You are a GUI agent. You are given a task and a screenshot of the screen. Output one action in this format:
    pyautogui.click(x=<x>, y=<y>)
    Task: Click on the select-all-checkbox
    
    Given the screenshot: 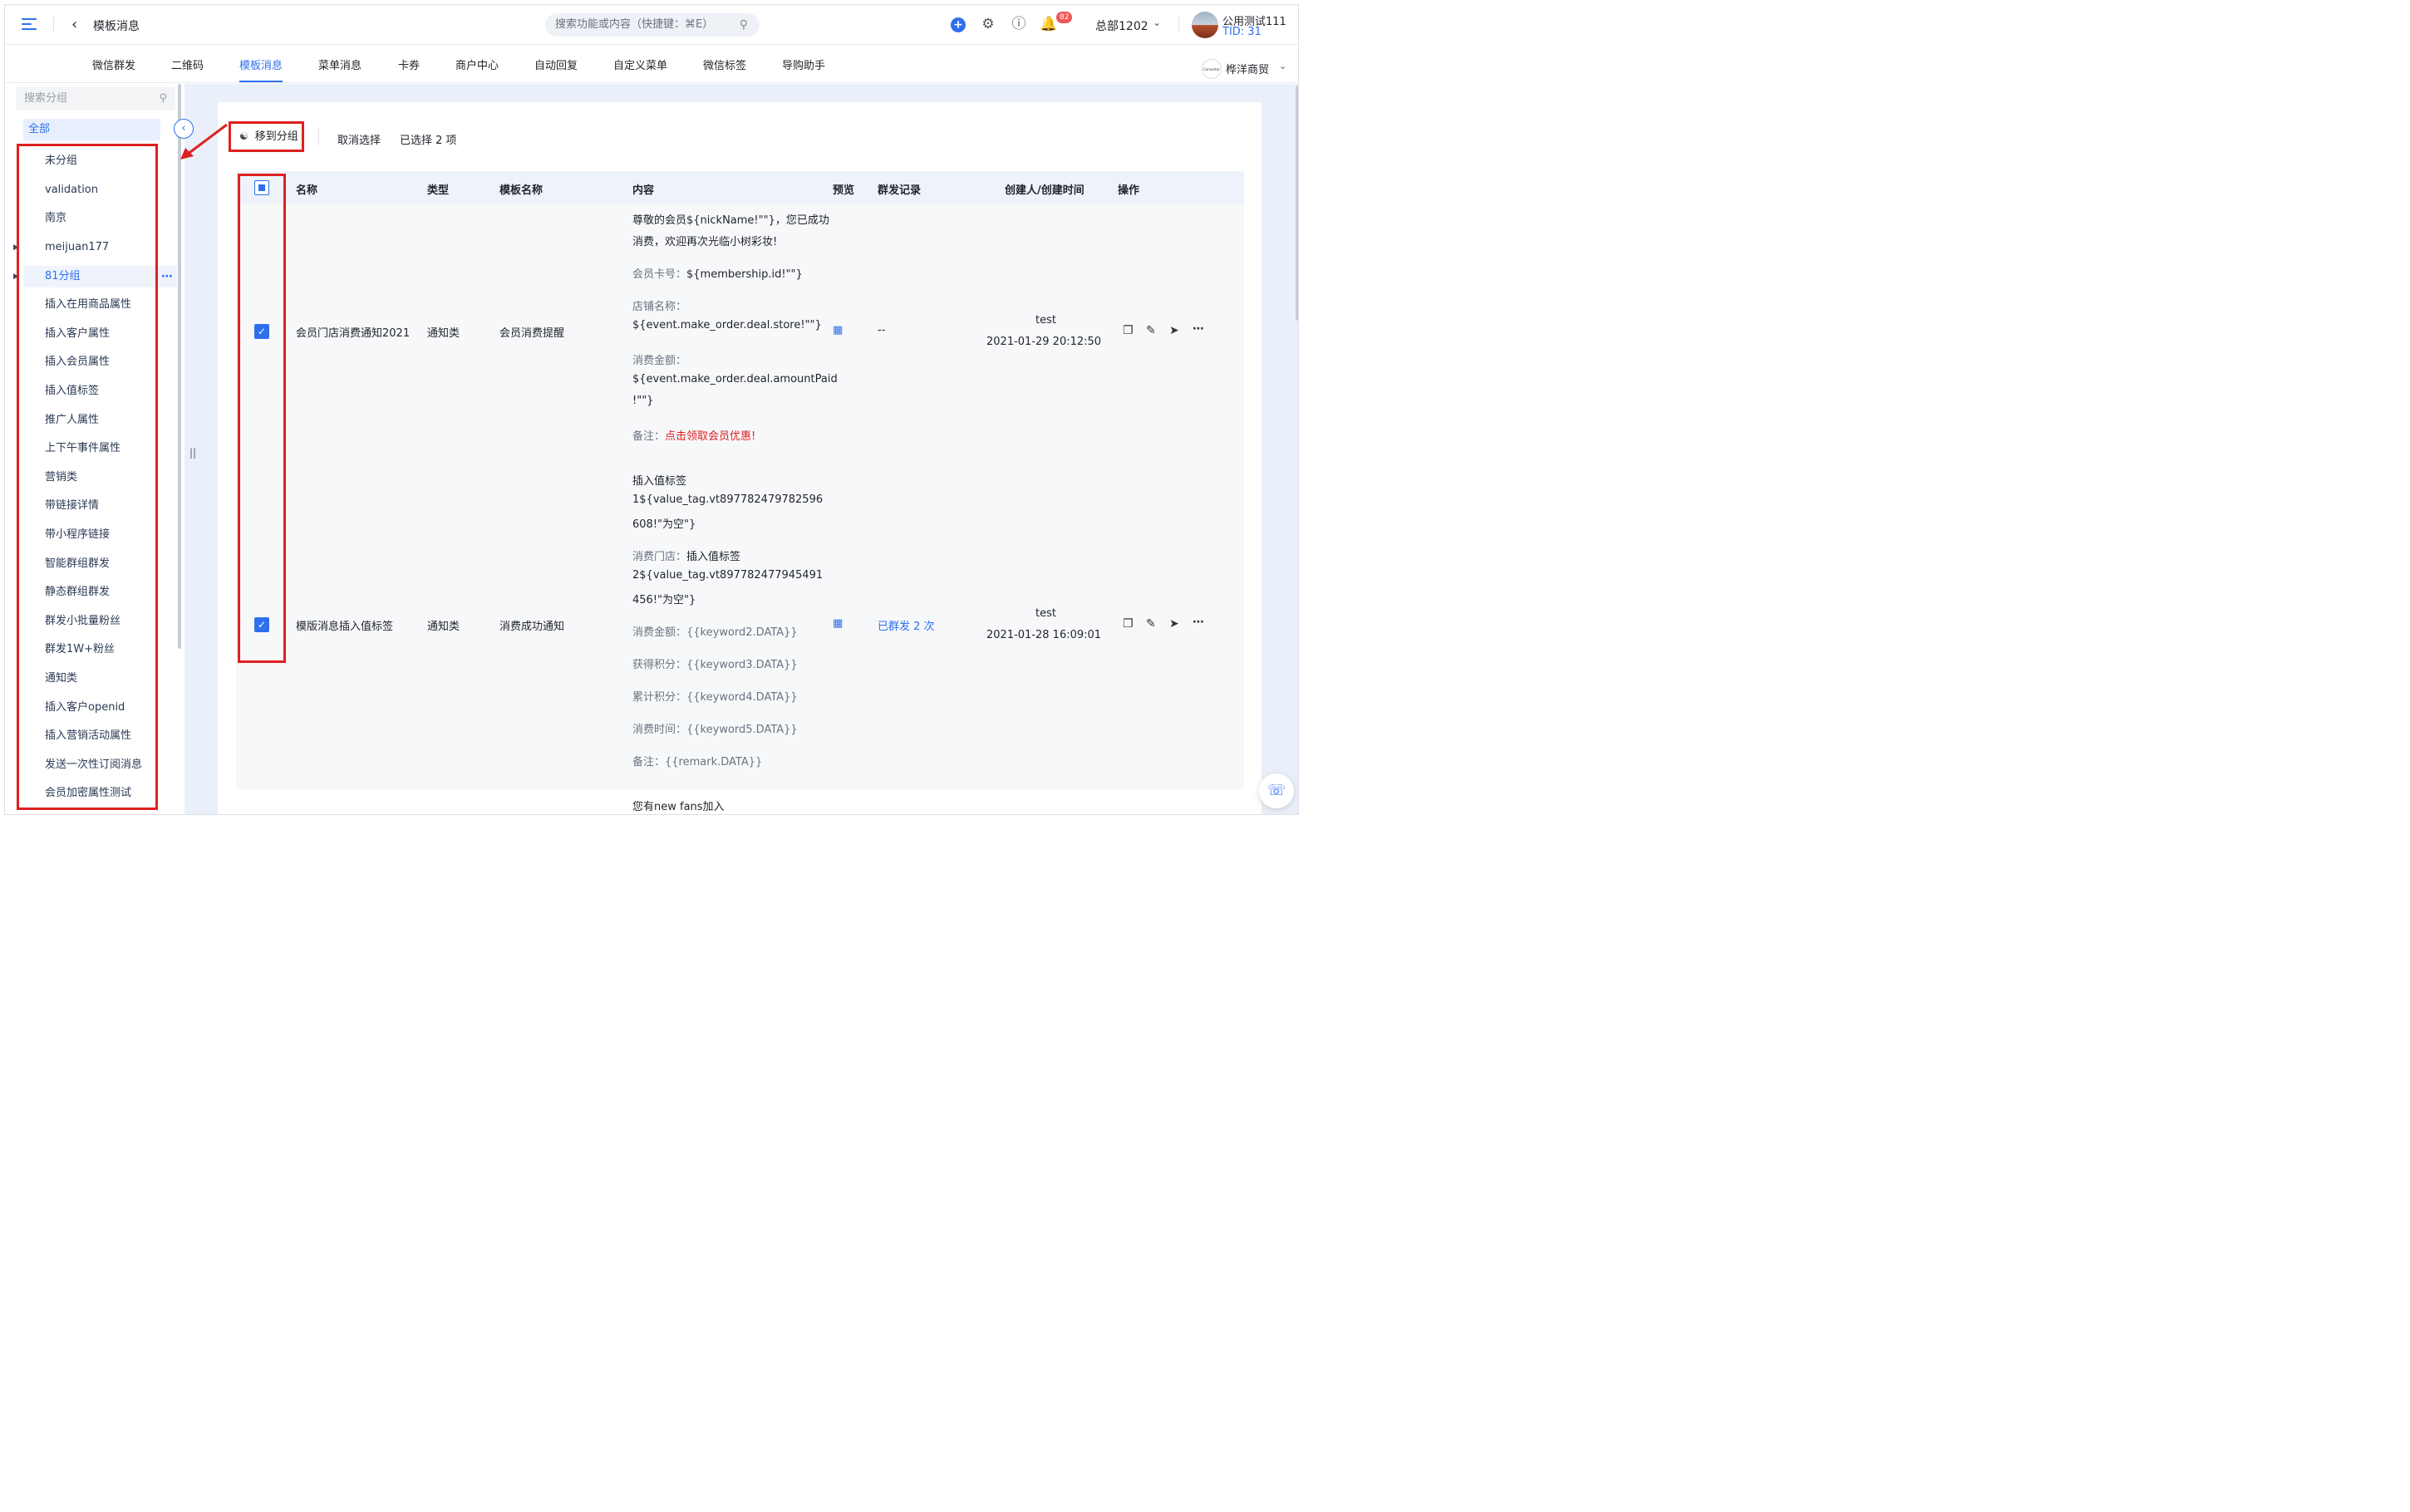 What is the action you would take?
    pyautogui.click(x=261, y=188)
    